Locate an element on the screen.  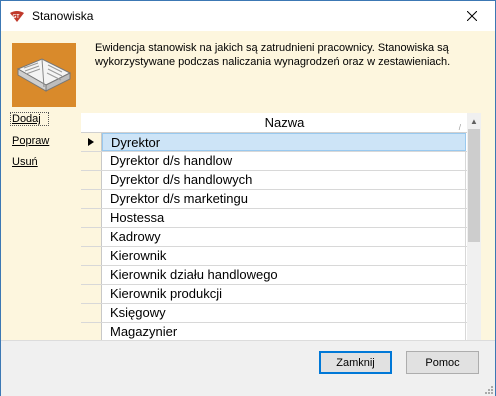
scroll-up-icon: ▲ is located at coordinates (474, 121).